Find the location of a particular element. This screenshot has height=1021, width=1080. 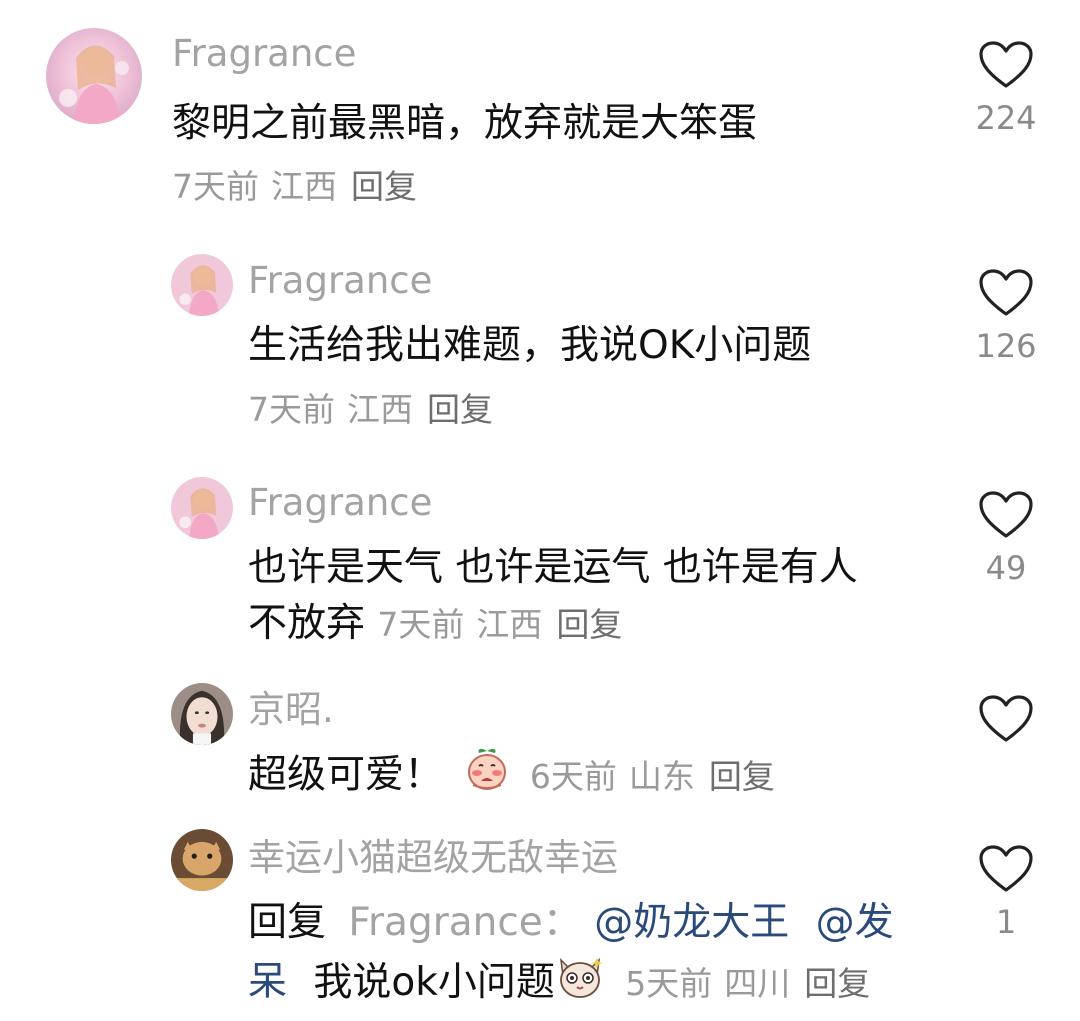

comment-location: 四川 is located at coordinates (757, 983).